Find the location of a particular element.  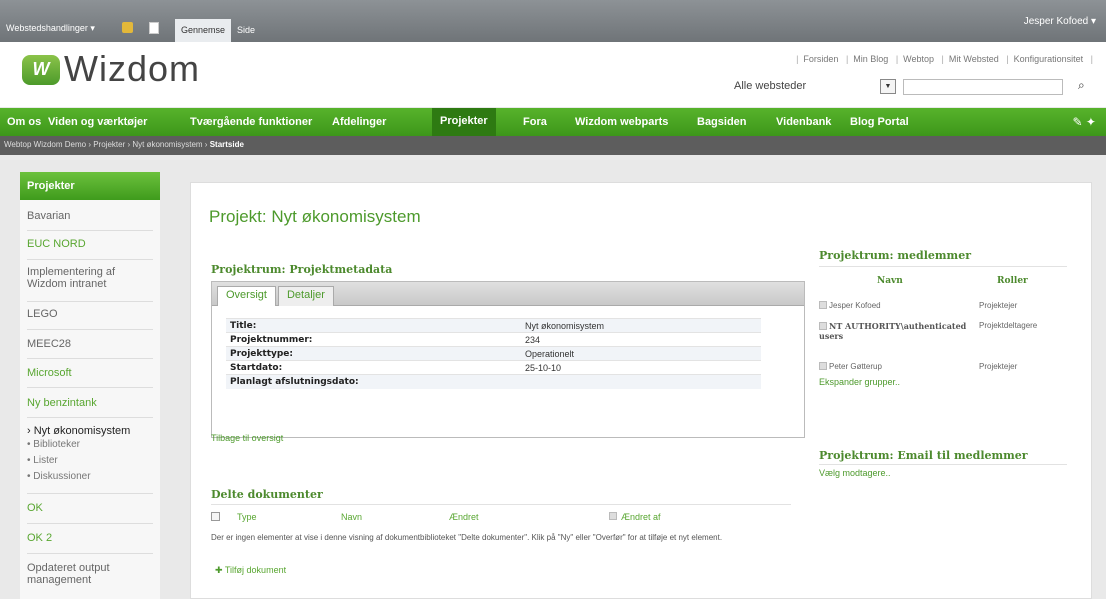

logo-mark: W is located at coordinates (41, 70).